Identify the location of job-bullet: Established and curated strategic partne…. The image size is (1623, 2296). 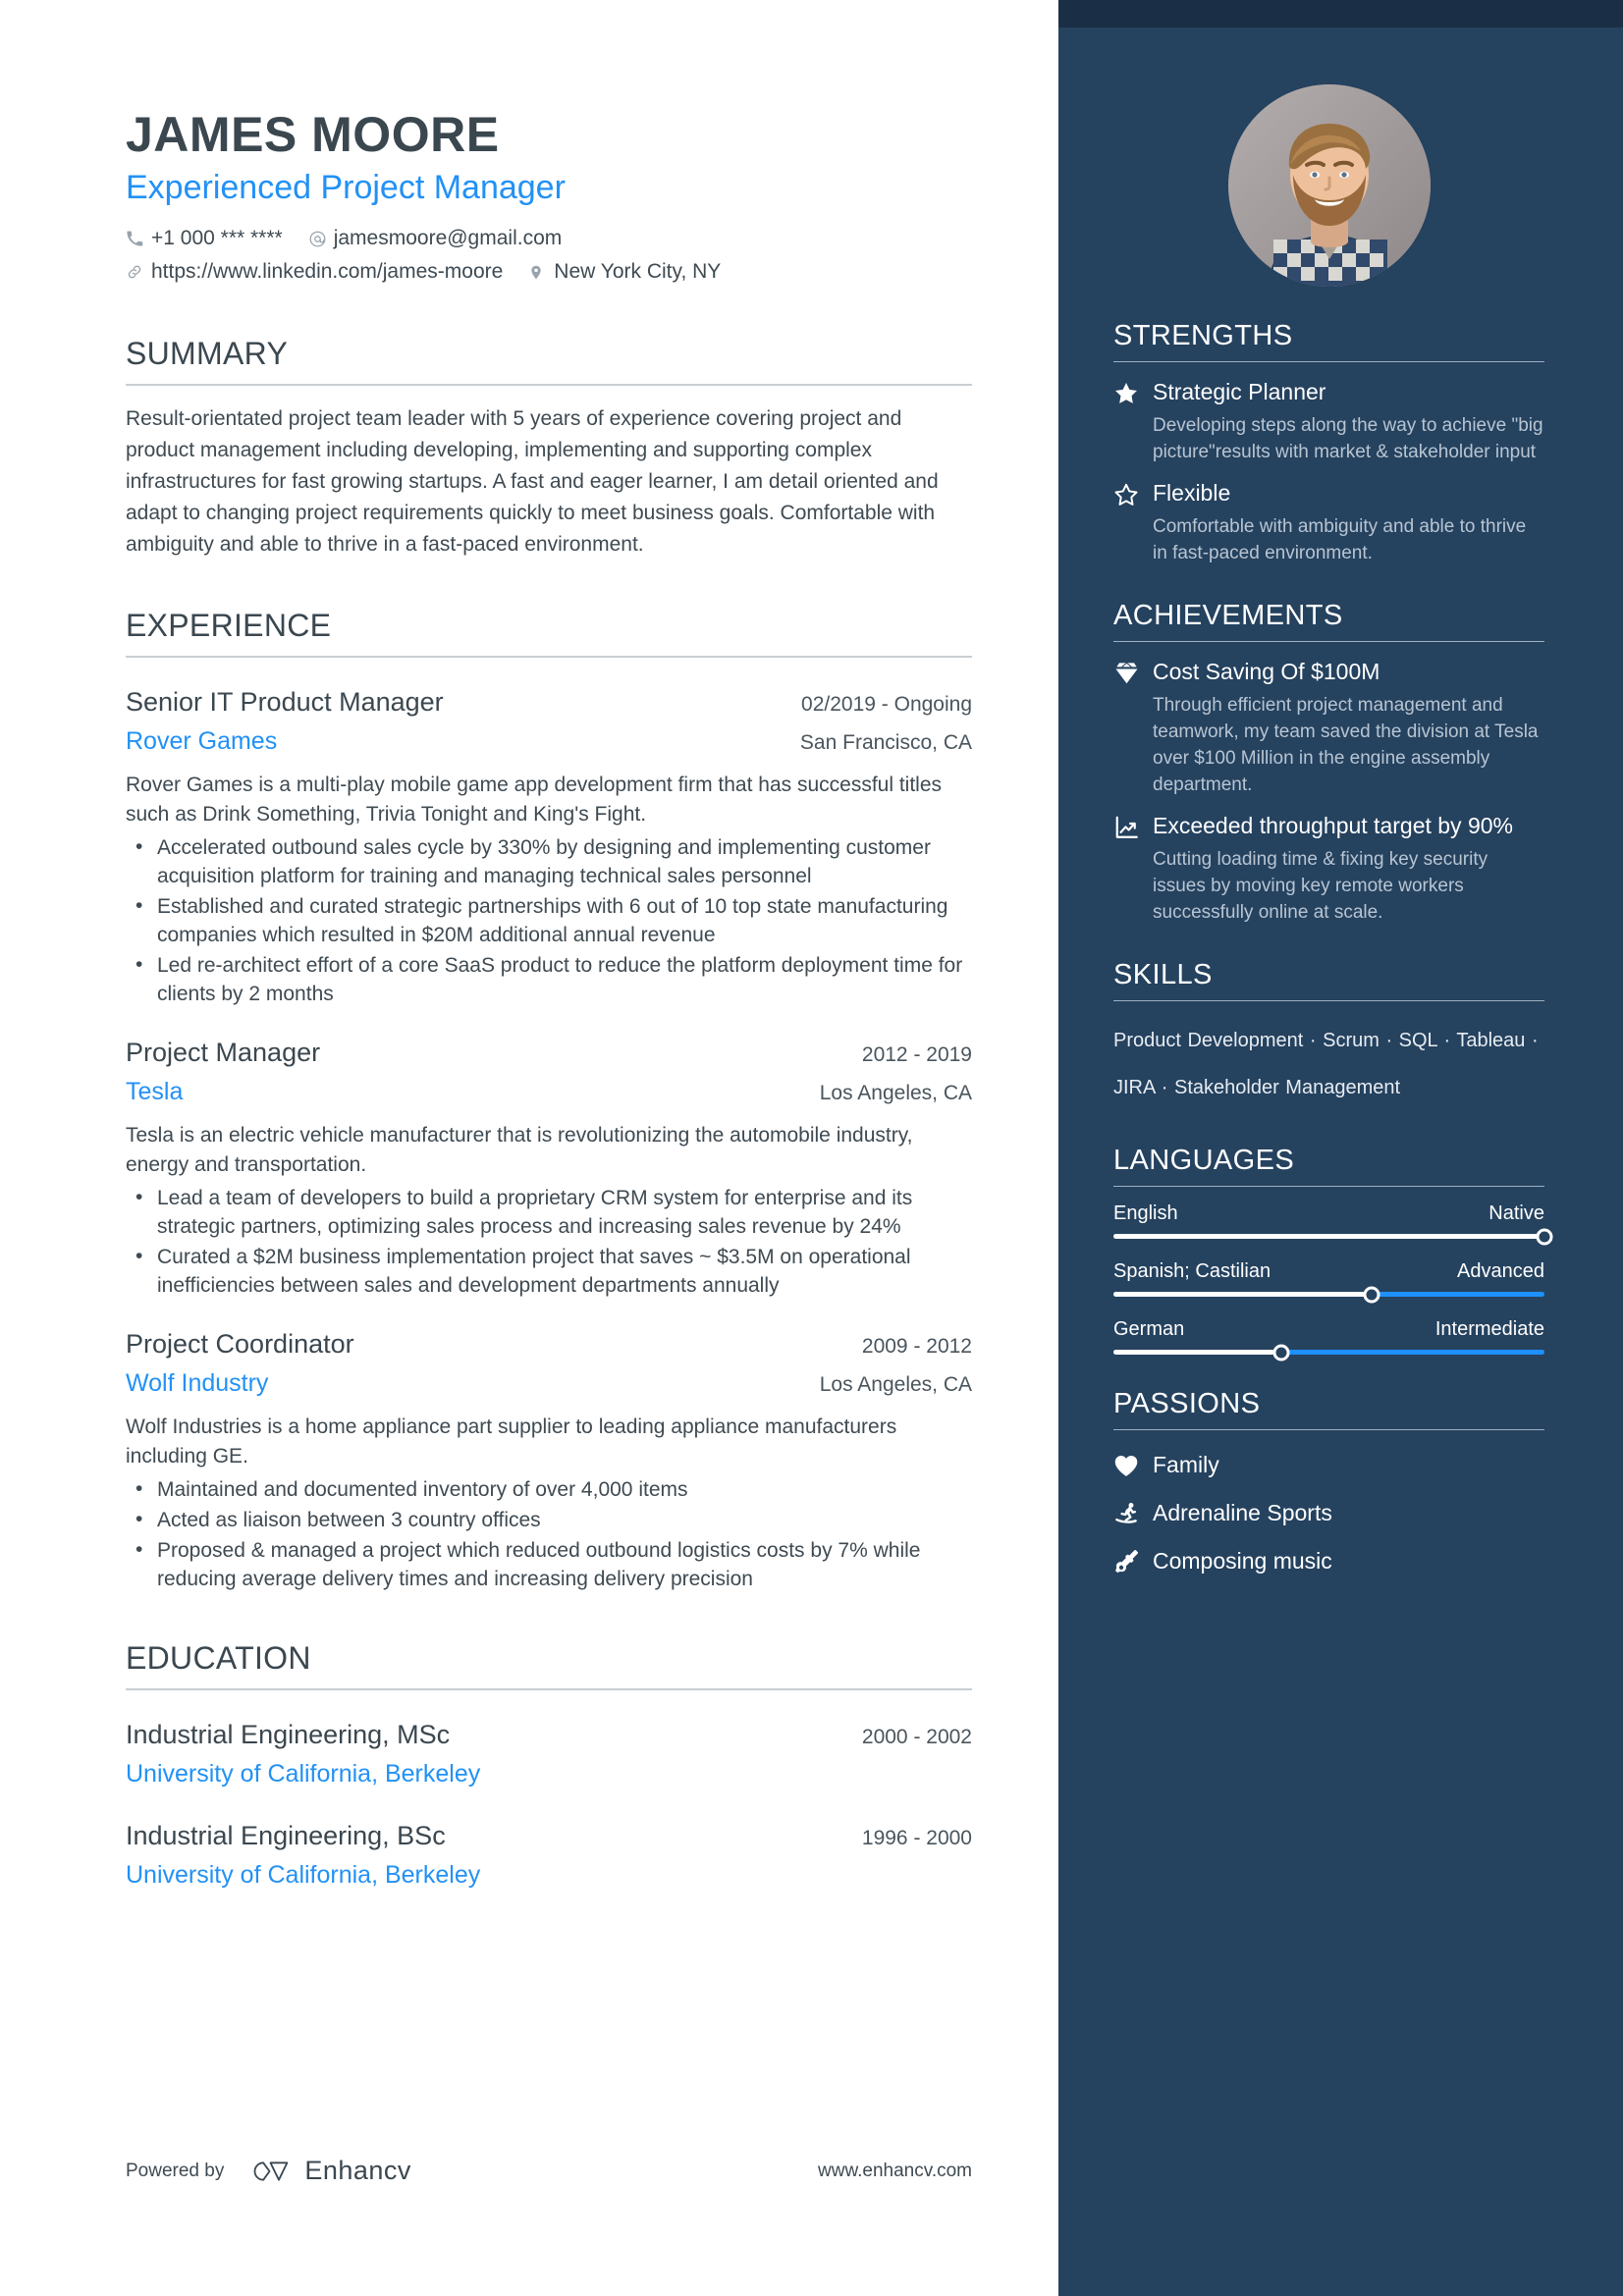
(549, 920).